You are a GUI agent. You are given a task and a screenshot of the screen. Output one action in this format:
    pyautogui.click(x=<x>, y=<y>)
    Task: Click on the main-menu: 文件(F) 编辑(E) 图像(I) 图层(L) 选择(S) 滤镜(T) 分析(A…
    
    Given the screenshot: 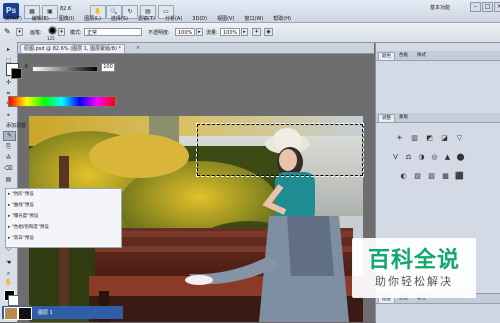 What is the action you would take?
    pyautogui.click(x=148, y=19)
    